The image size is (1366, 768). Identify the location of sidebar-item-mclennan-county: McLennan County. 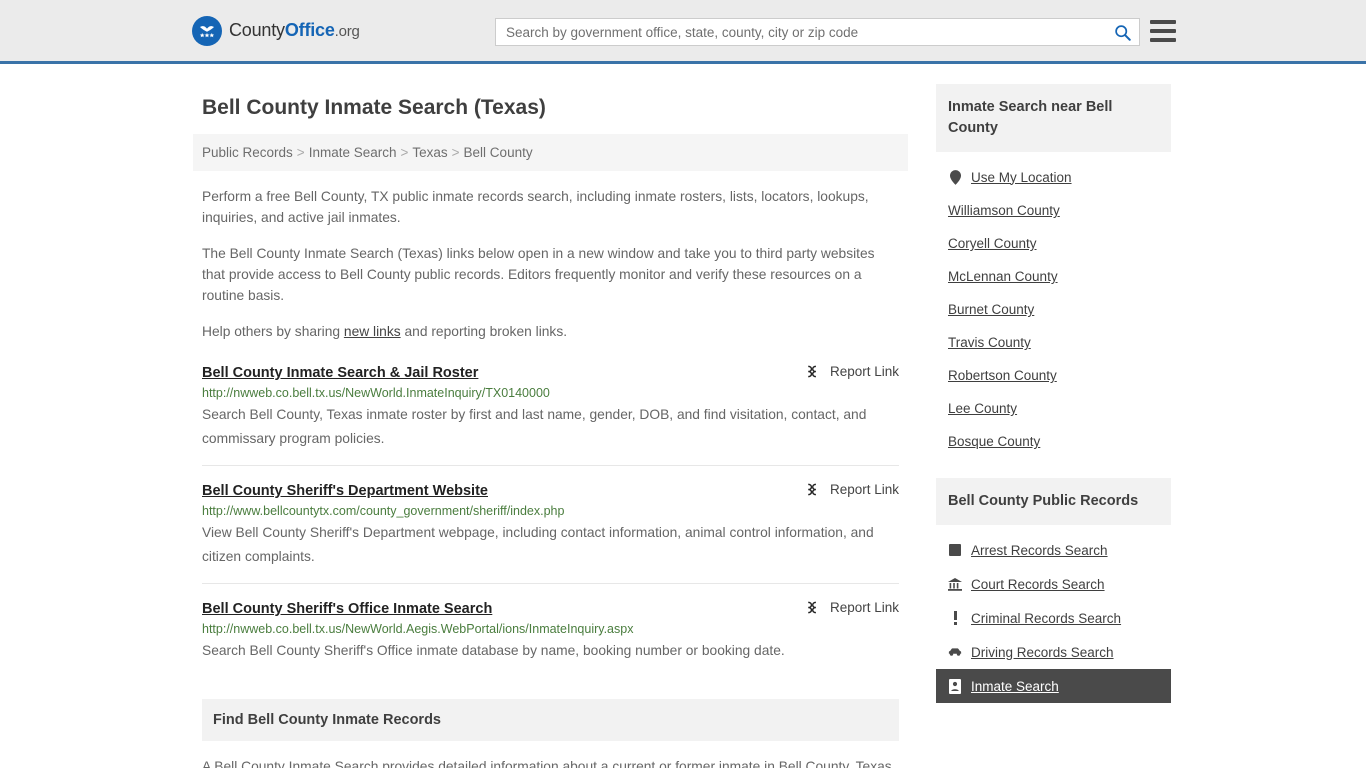
(1053, 276).